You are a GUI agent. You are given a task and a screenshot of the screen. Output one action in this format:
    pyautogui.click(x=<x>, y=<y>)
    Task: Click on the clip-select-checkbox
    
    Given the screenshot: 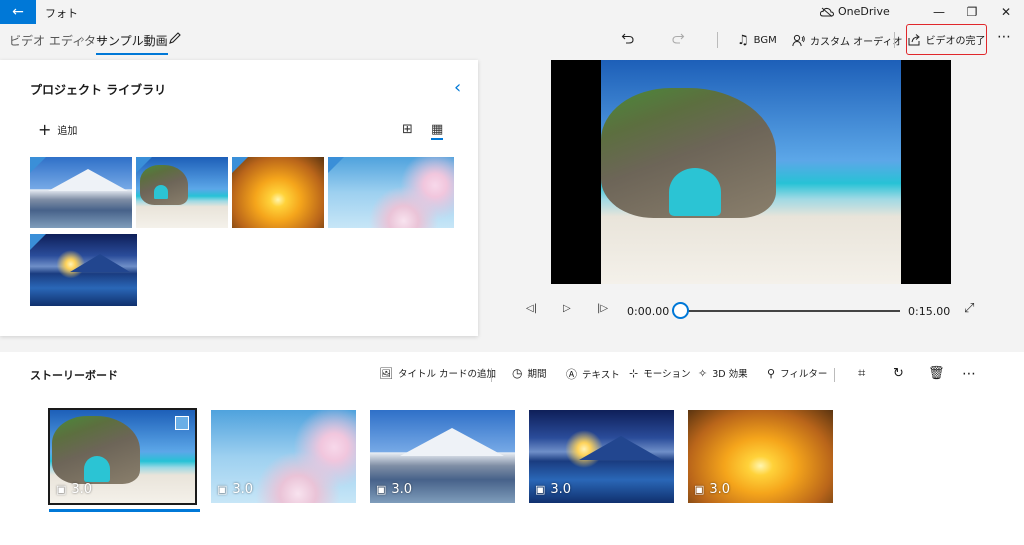 What is the action you would take?
    pyautogui.click(x=182, y=423)
    